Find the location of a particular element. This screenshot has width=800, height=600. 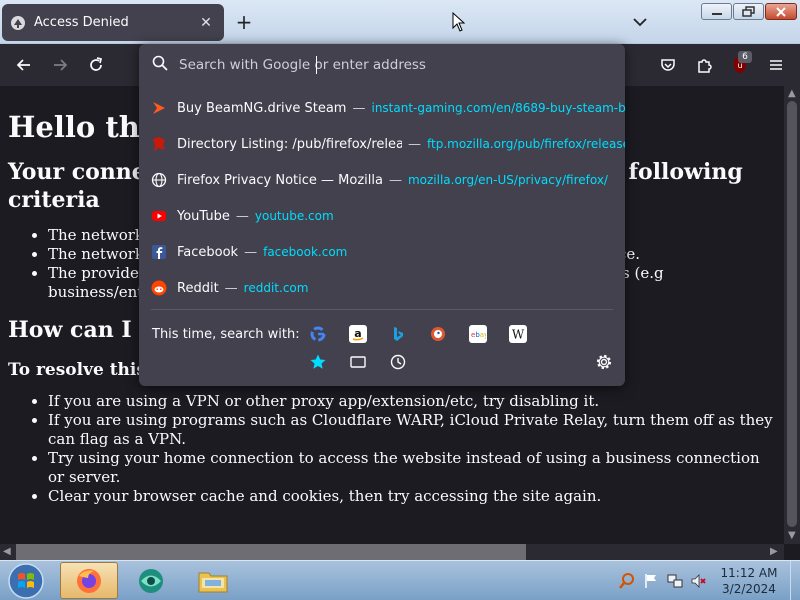

clock-time: 11:12 AM is located at coordinates (749, 573).